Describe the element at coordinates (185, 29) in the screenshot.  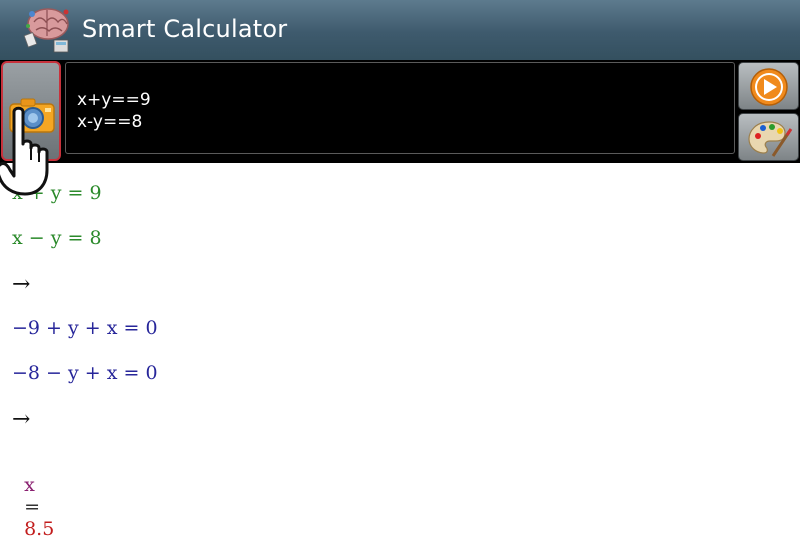
I see `app-title: Smart Calculator` at that location.